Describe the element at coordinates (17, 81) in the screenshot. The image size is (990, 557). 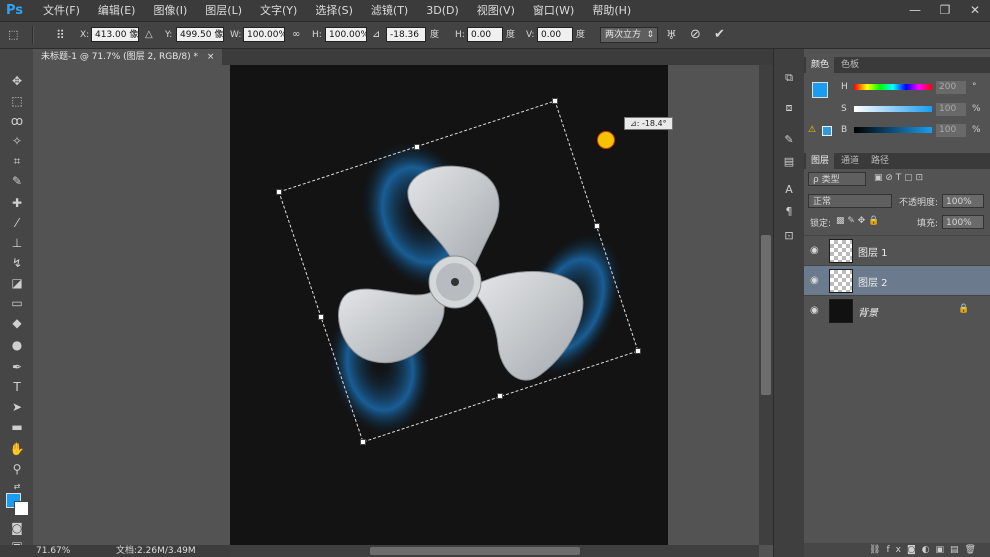
I see `move-tool-icon: ✥` at that location.